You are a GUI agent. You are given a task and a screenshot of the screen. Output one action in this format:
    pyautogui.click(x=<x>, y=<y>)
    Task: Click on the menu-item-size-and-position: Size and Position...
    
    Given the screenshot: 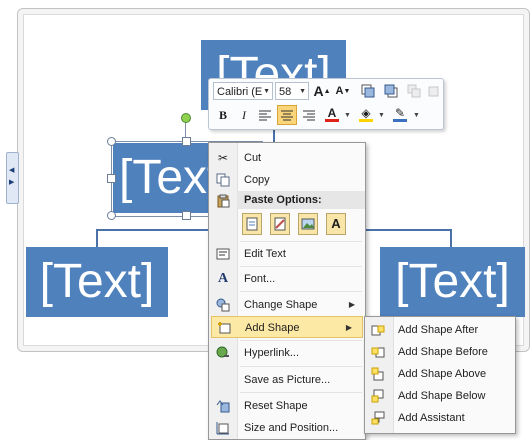 What is the action you would take?
    pyautogui.click(x=287, y=428)
    